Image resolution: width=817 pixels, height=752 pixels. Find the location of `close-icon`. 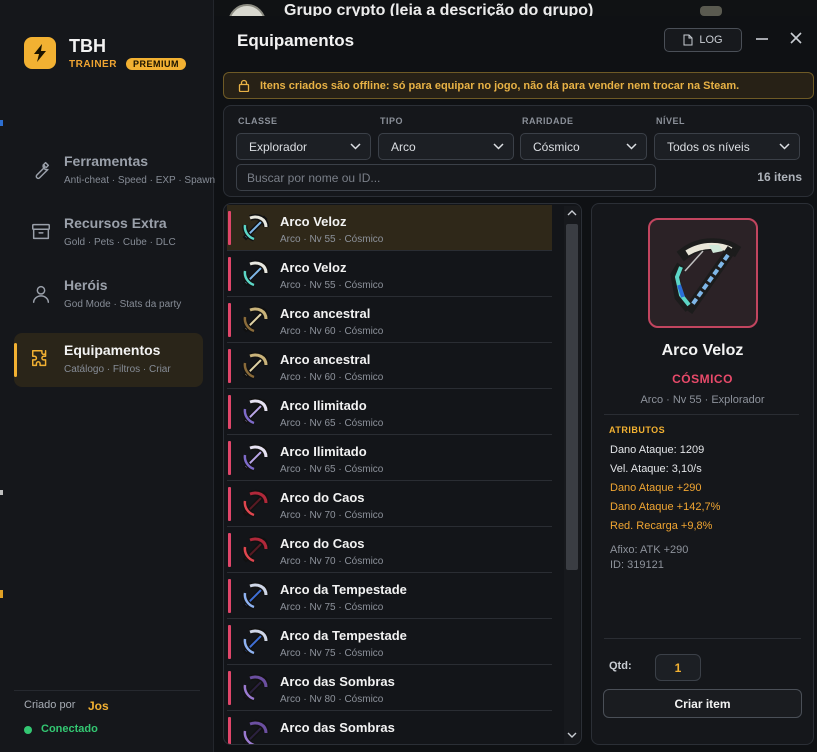

close-icon is located at coordinates (796, 38).